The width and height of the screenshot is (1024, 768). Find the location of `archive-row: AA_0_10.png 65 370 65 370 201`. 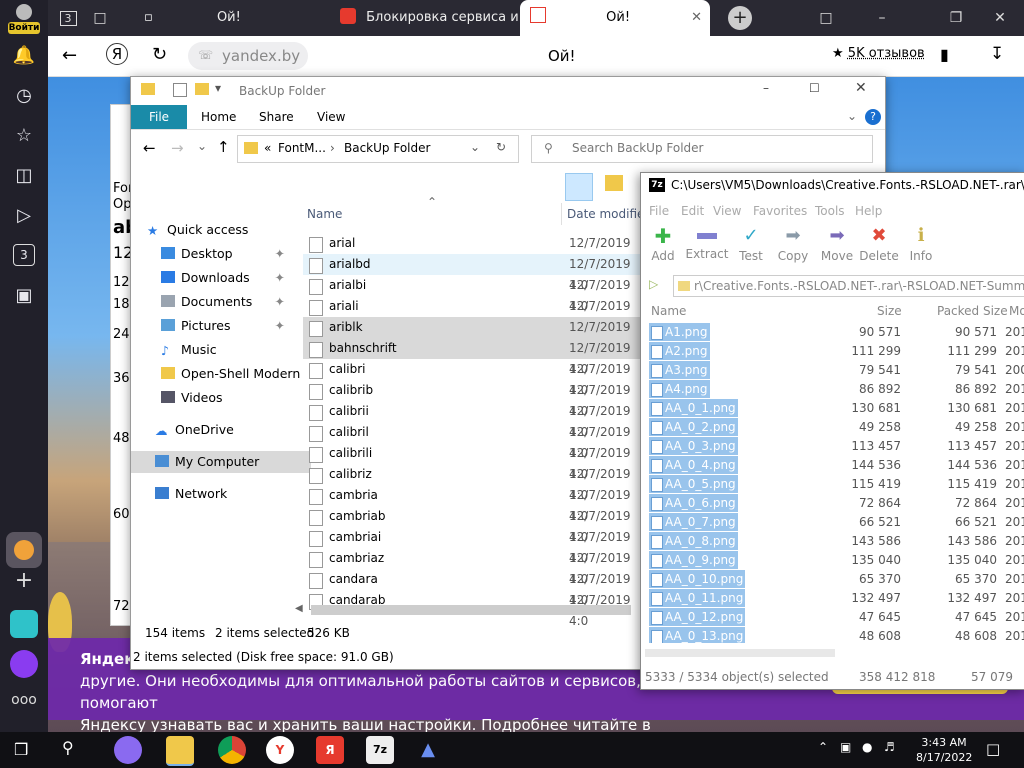

archive-row: AA_0_10.png 65 370 65 370 201 is located at coordinates (832, 579).